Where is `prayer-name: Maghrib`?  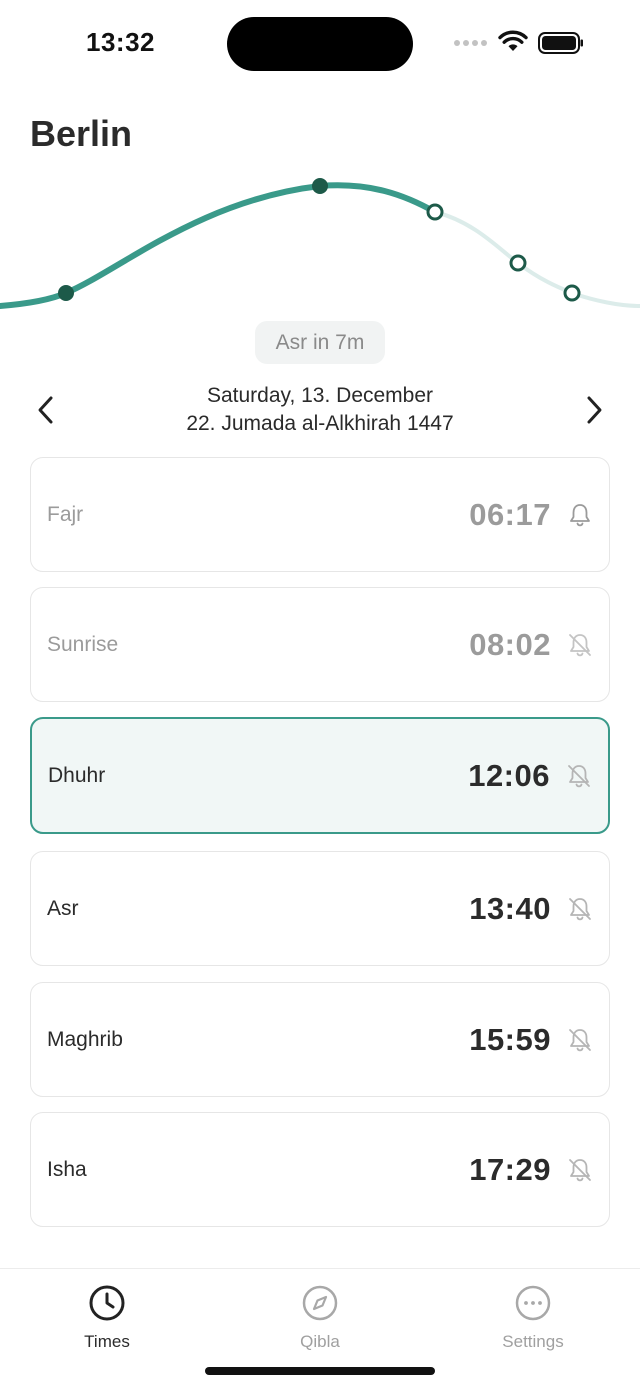
prayer-name: Maghrib is located at coordinates (85, 1039).